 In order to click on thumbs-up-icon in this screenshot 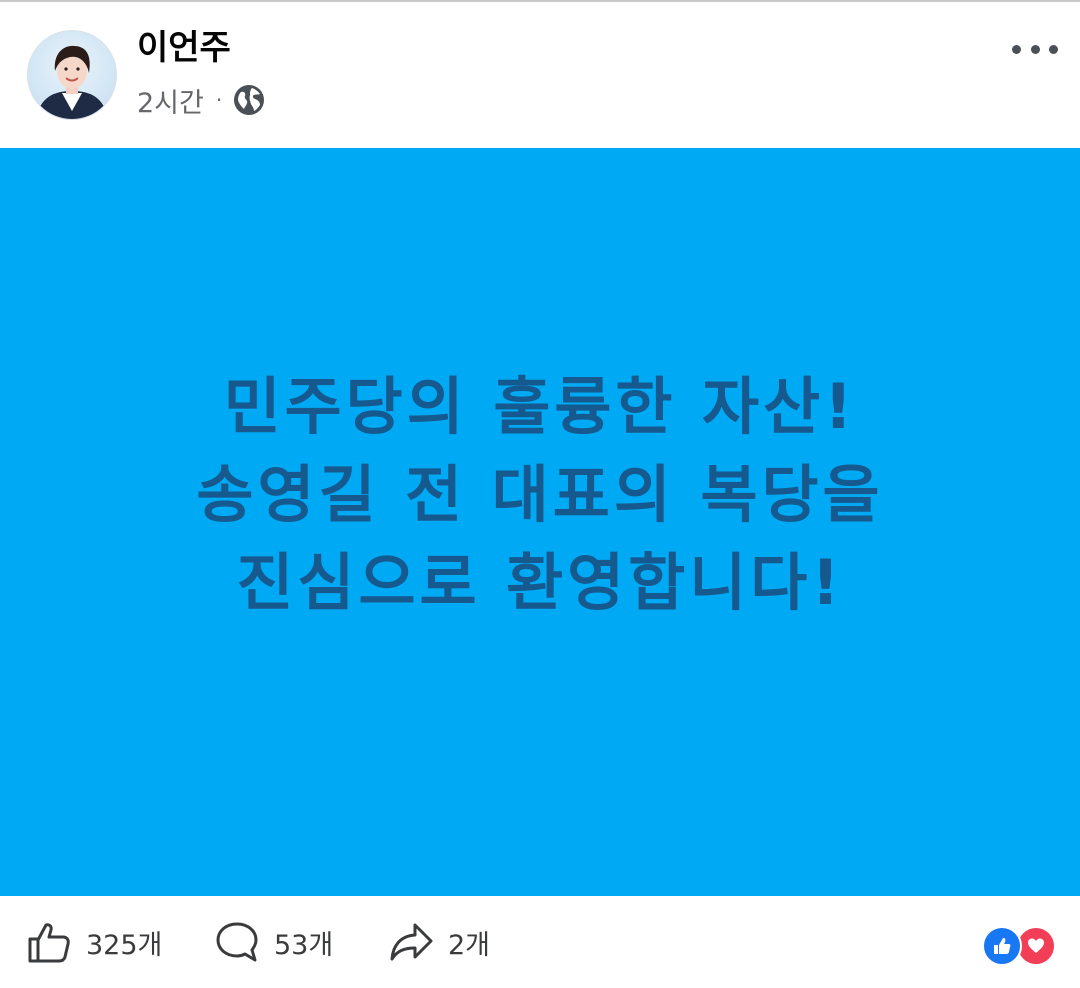, I will do `click(49, 943)`.